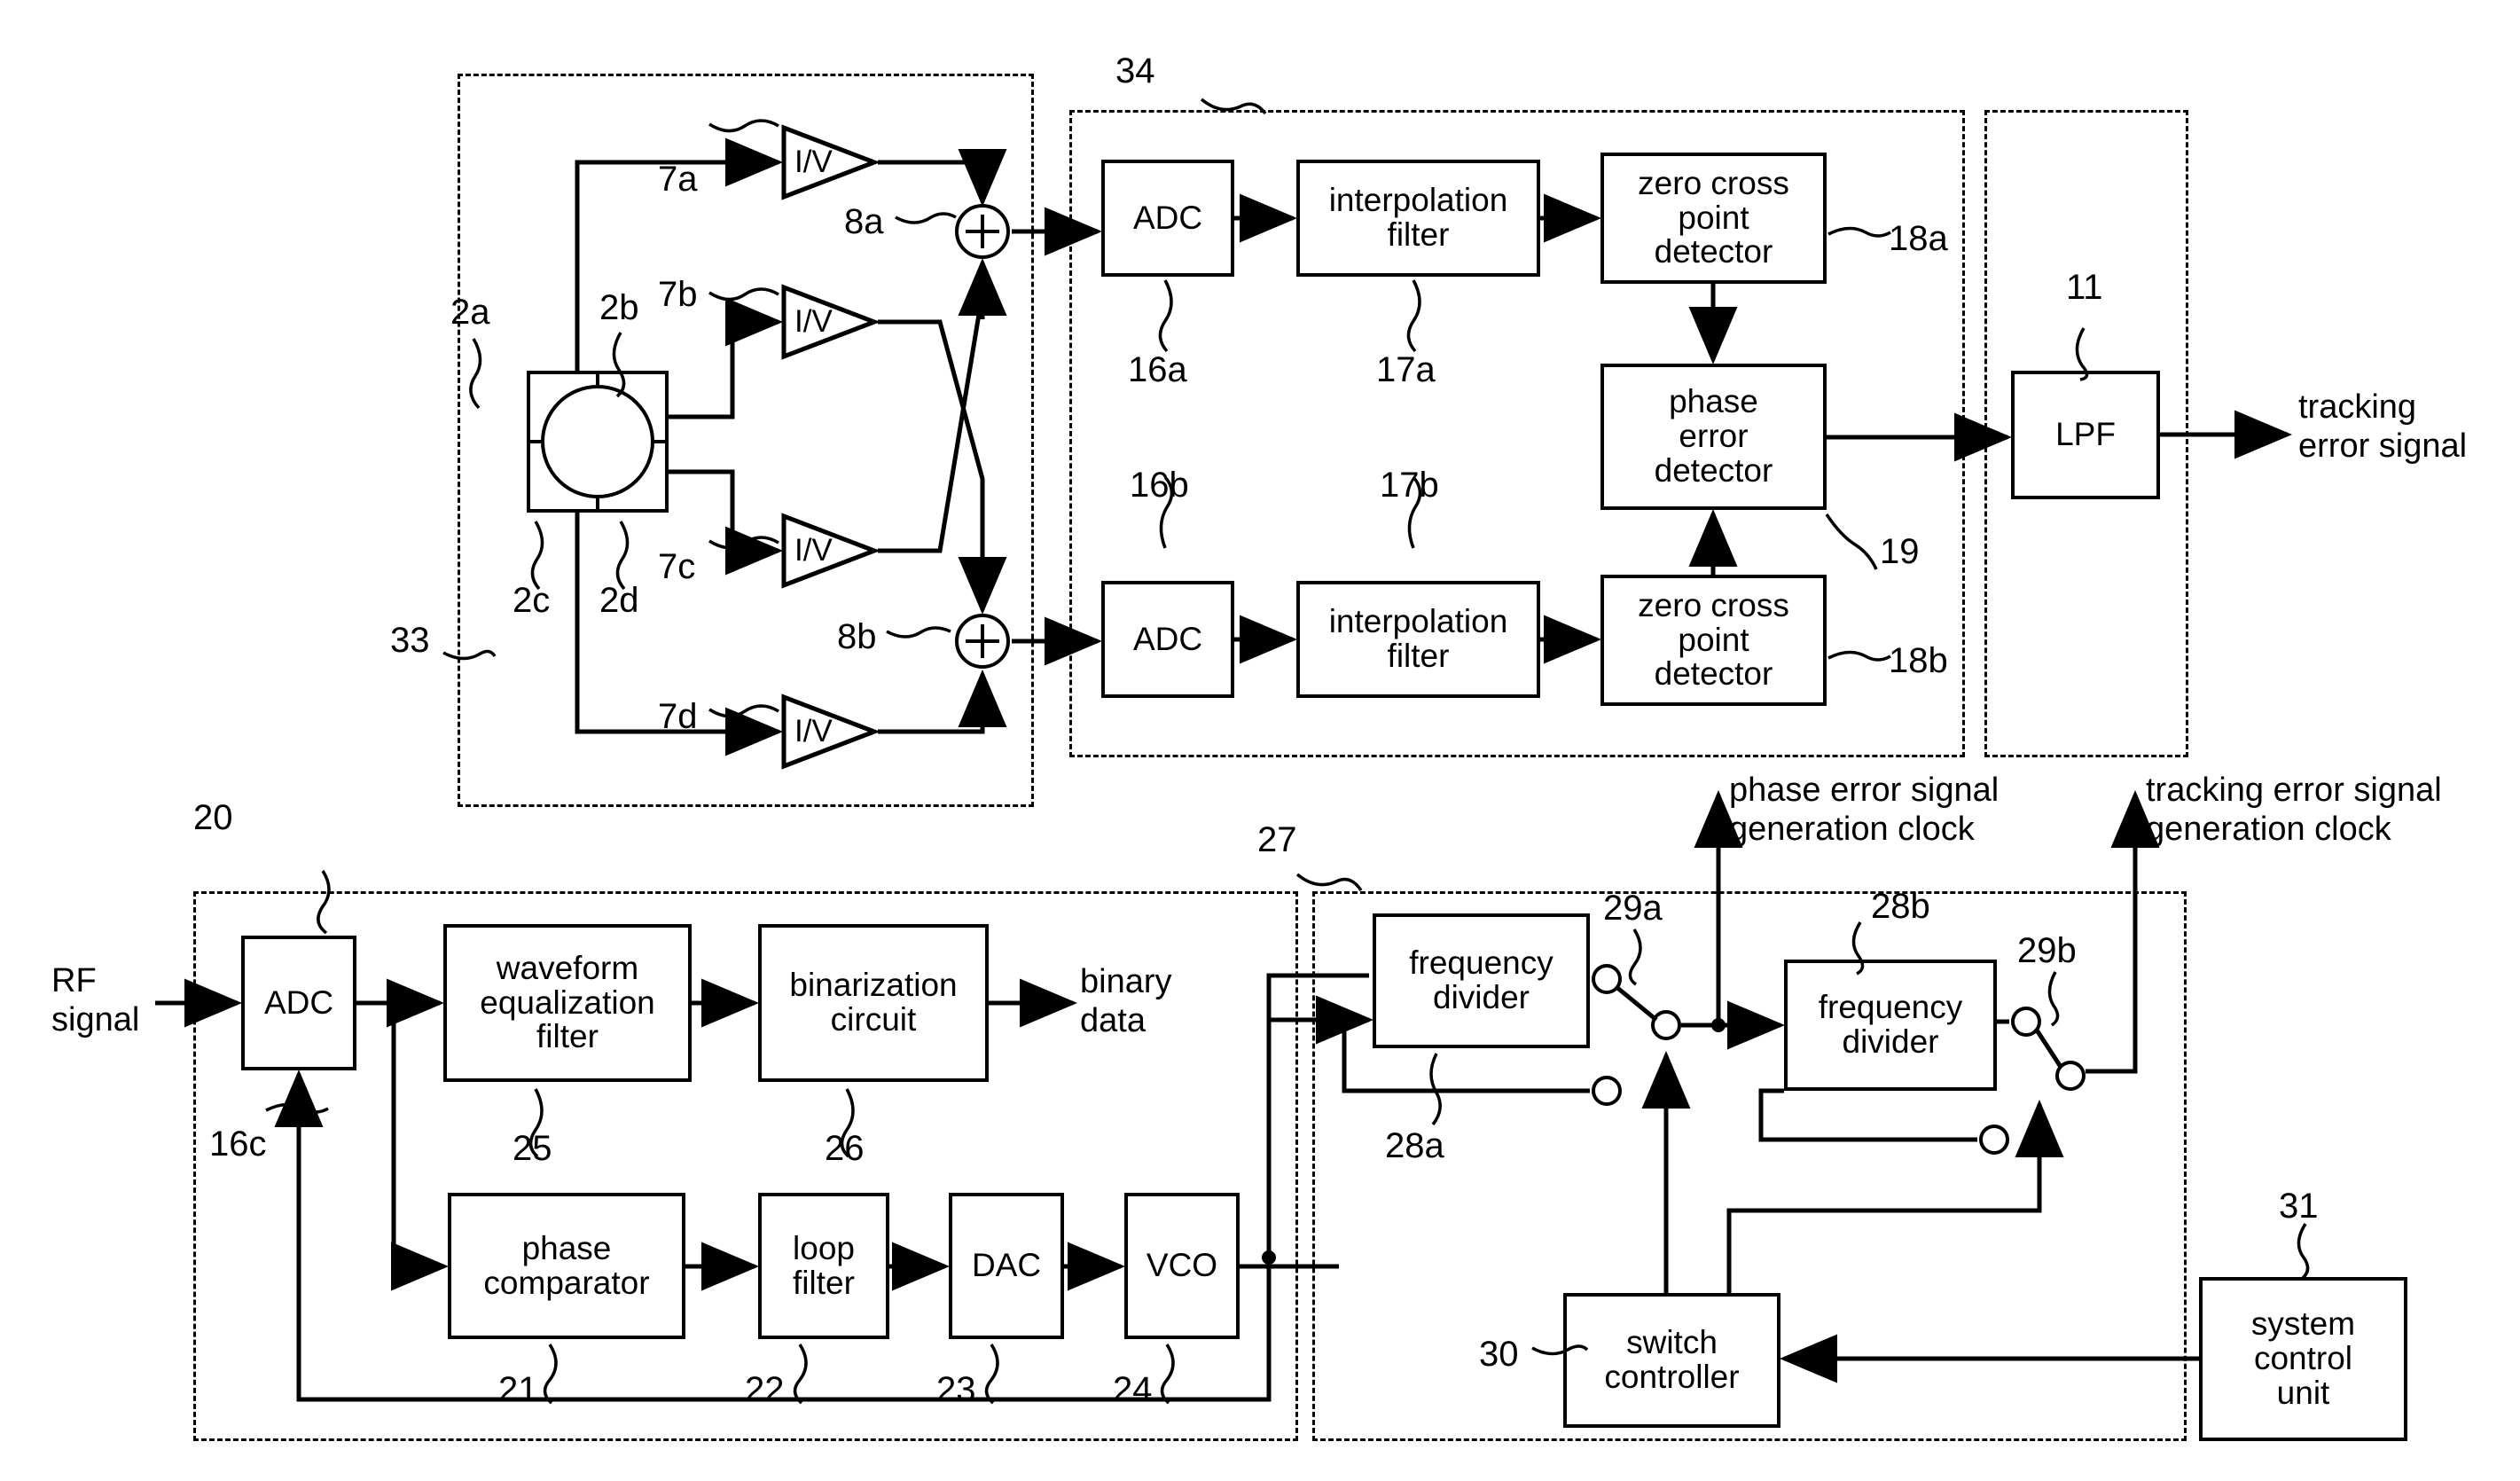 Image resolution: width=2520 pixels, height=1481 pixels. I want to click on ref-33: 33, so click(410, 640).